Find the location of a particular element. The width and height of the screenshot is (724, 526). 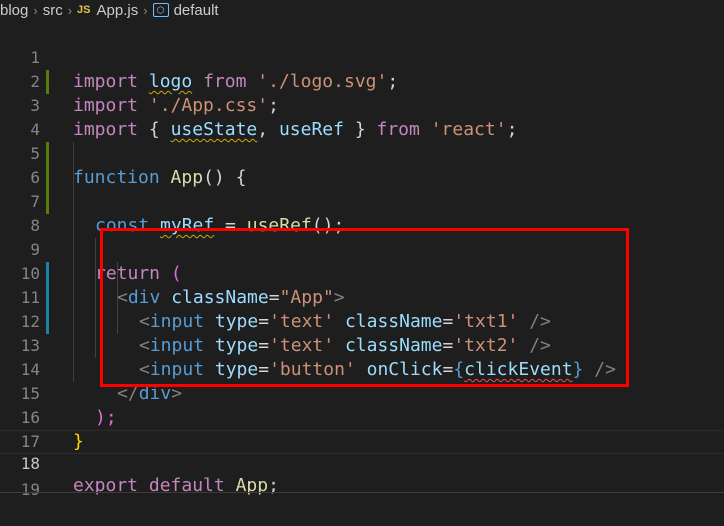

breadcrumb-folder-blog: blog is located at coordinates (14, 10).